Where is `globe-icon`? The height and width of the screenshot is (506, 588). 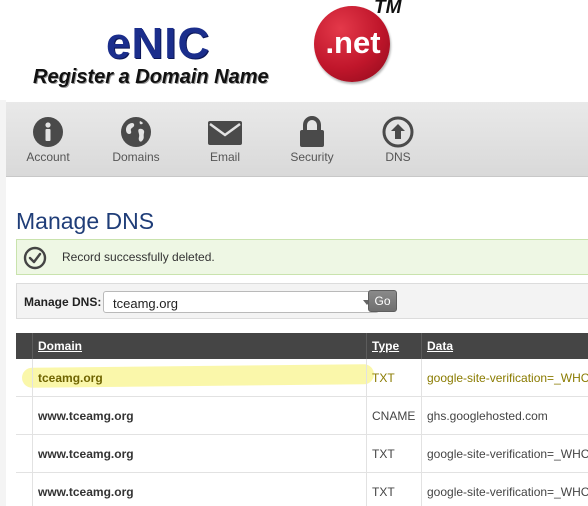
globe-icon is located at coordinates (136, 132).